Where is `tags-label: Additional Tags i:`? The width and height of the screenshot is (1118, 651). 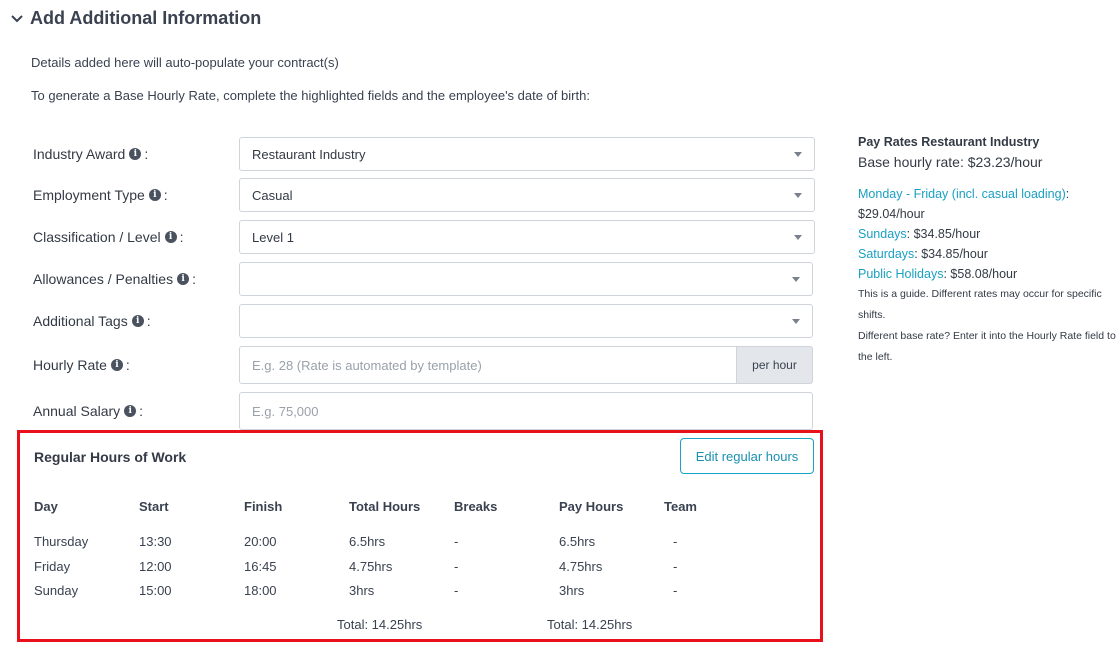
tags-label: Additional Tags i: is located at coordinates (92, 321).